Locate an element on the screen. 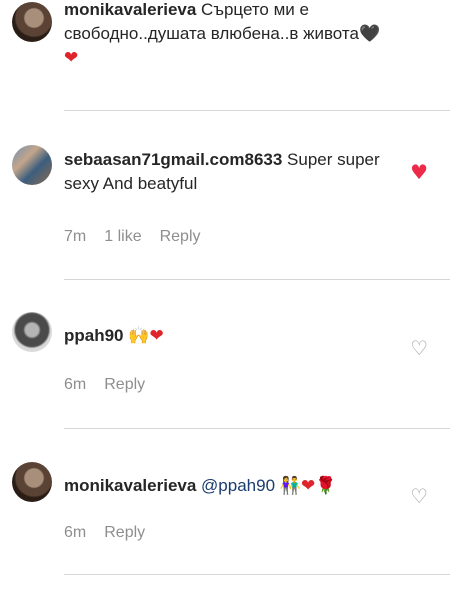 The width and height of the screenshot is (450, 600). comment-text: monikavalerieva @ppah90 👫❤🌹 is located at coordinates (229, 486).